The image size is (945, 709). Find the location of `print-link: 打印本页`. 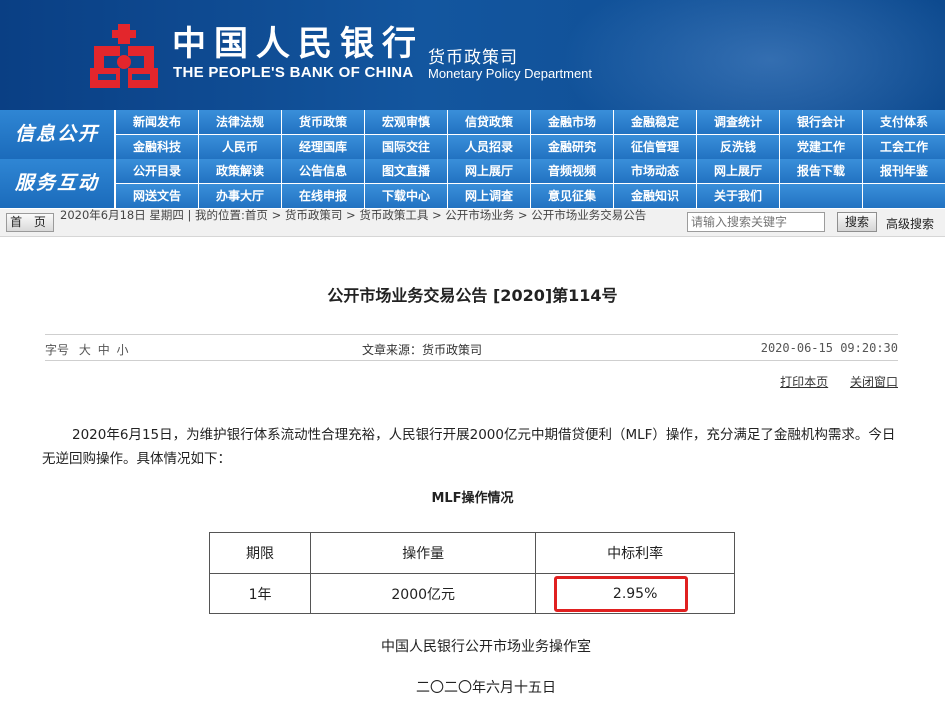

print-link: 打印本页 is located at coordinates (804, 382).